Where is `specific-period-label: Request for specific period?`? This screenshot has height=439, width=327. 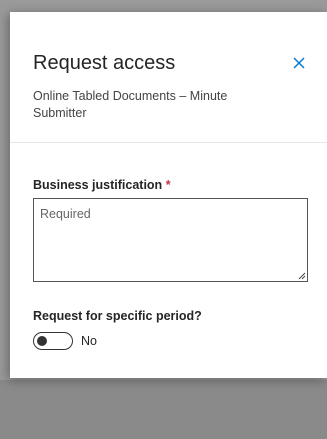 specific-period-label: Request for specific period? is located at coordinates (117, 316).